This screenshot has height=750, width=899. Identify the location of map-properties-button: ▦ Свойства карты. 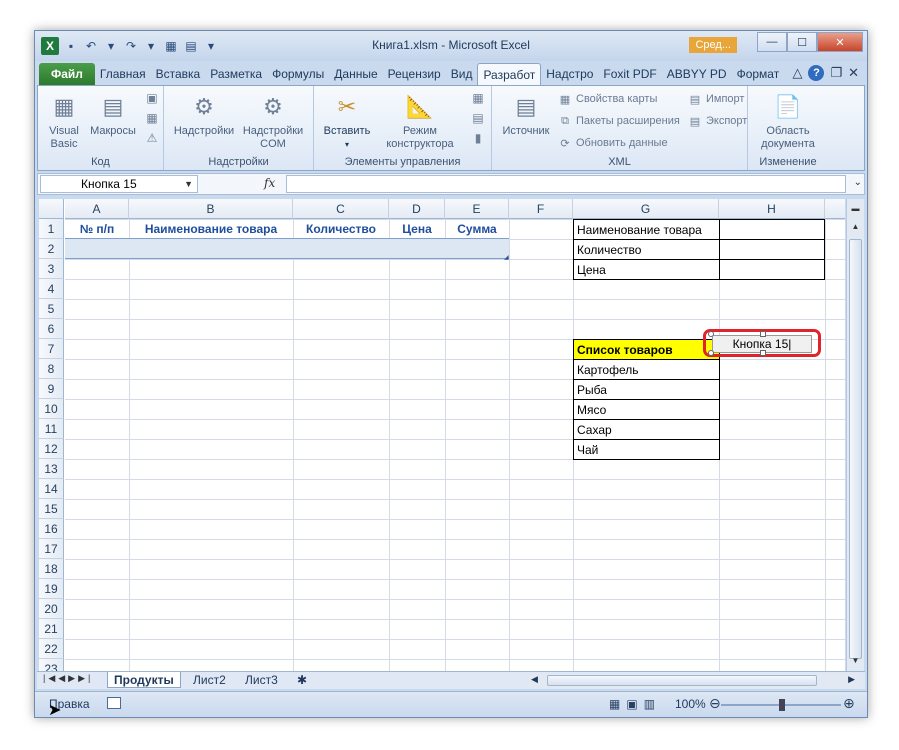
(608, 99).